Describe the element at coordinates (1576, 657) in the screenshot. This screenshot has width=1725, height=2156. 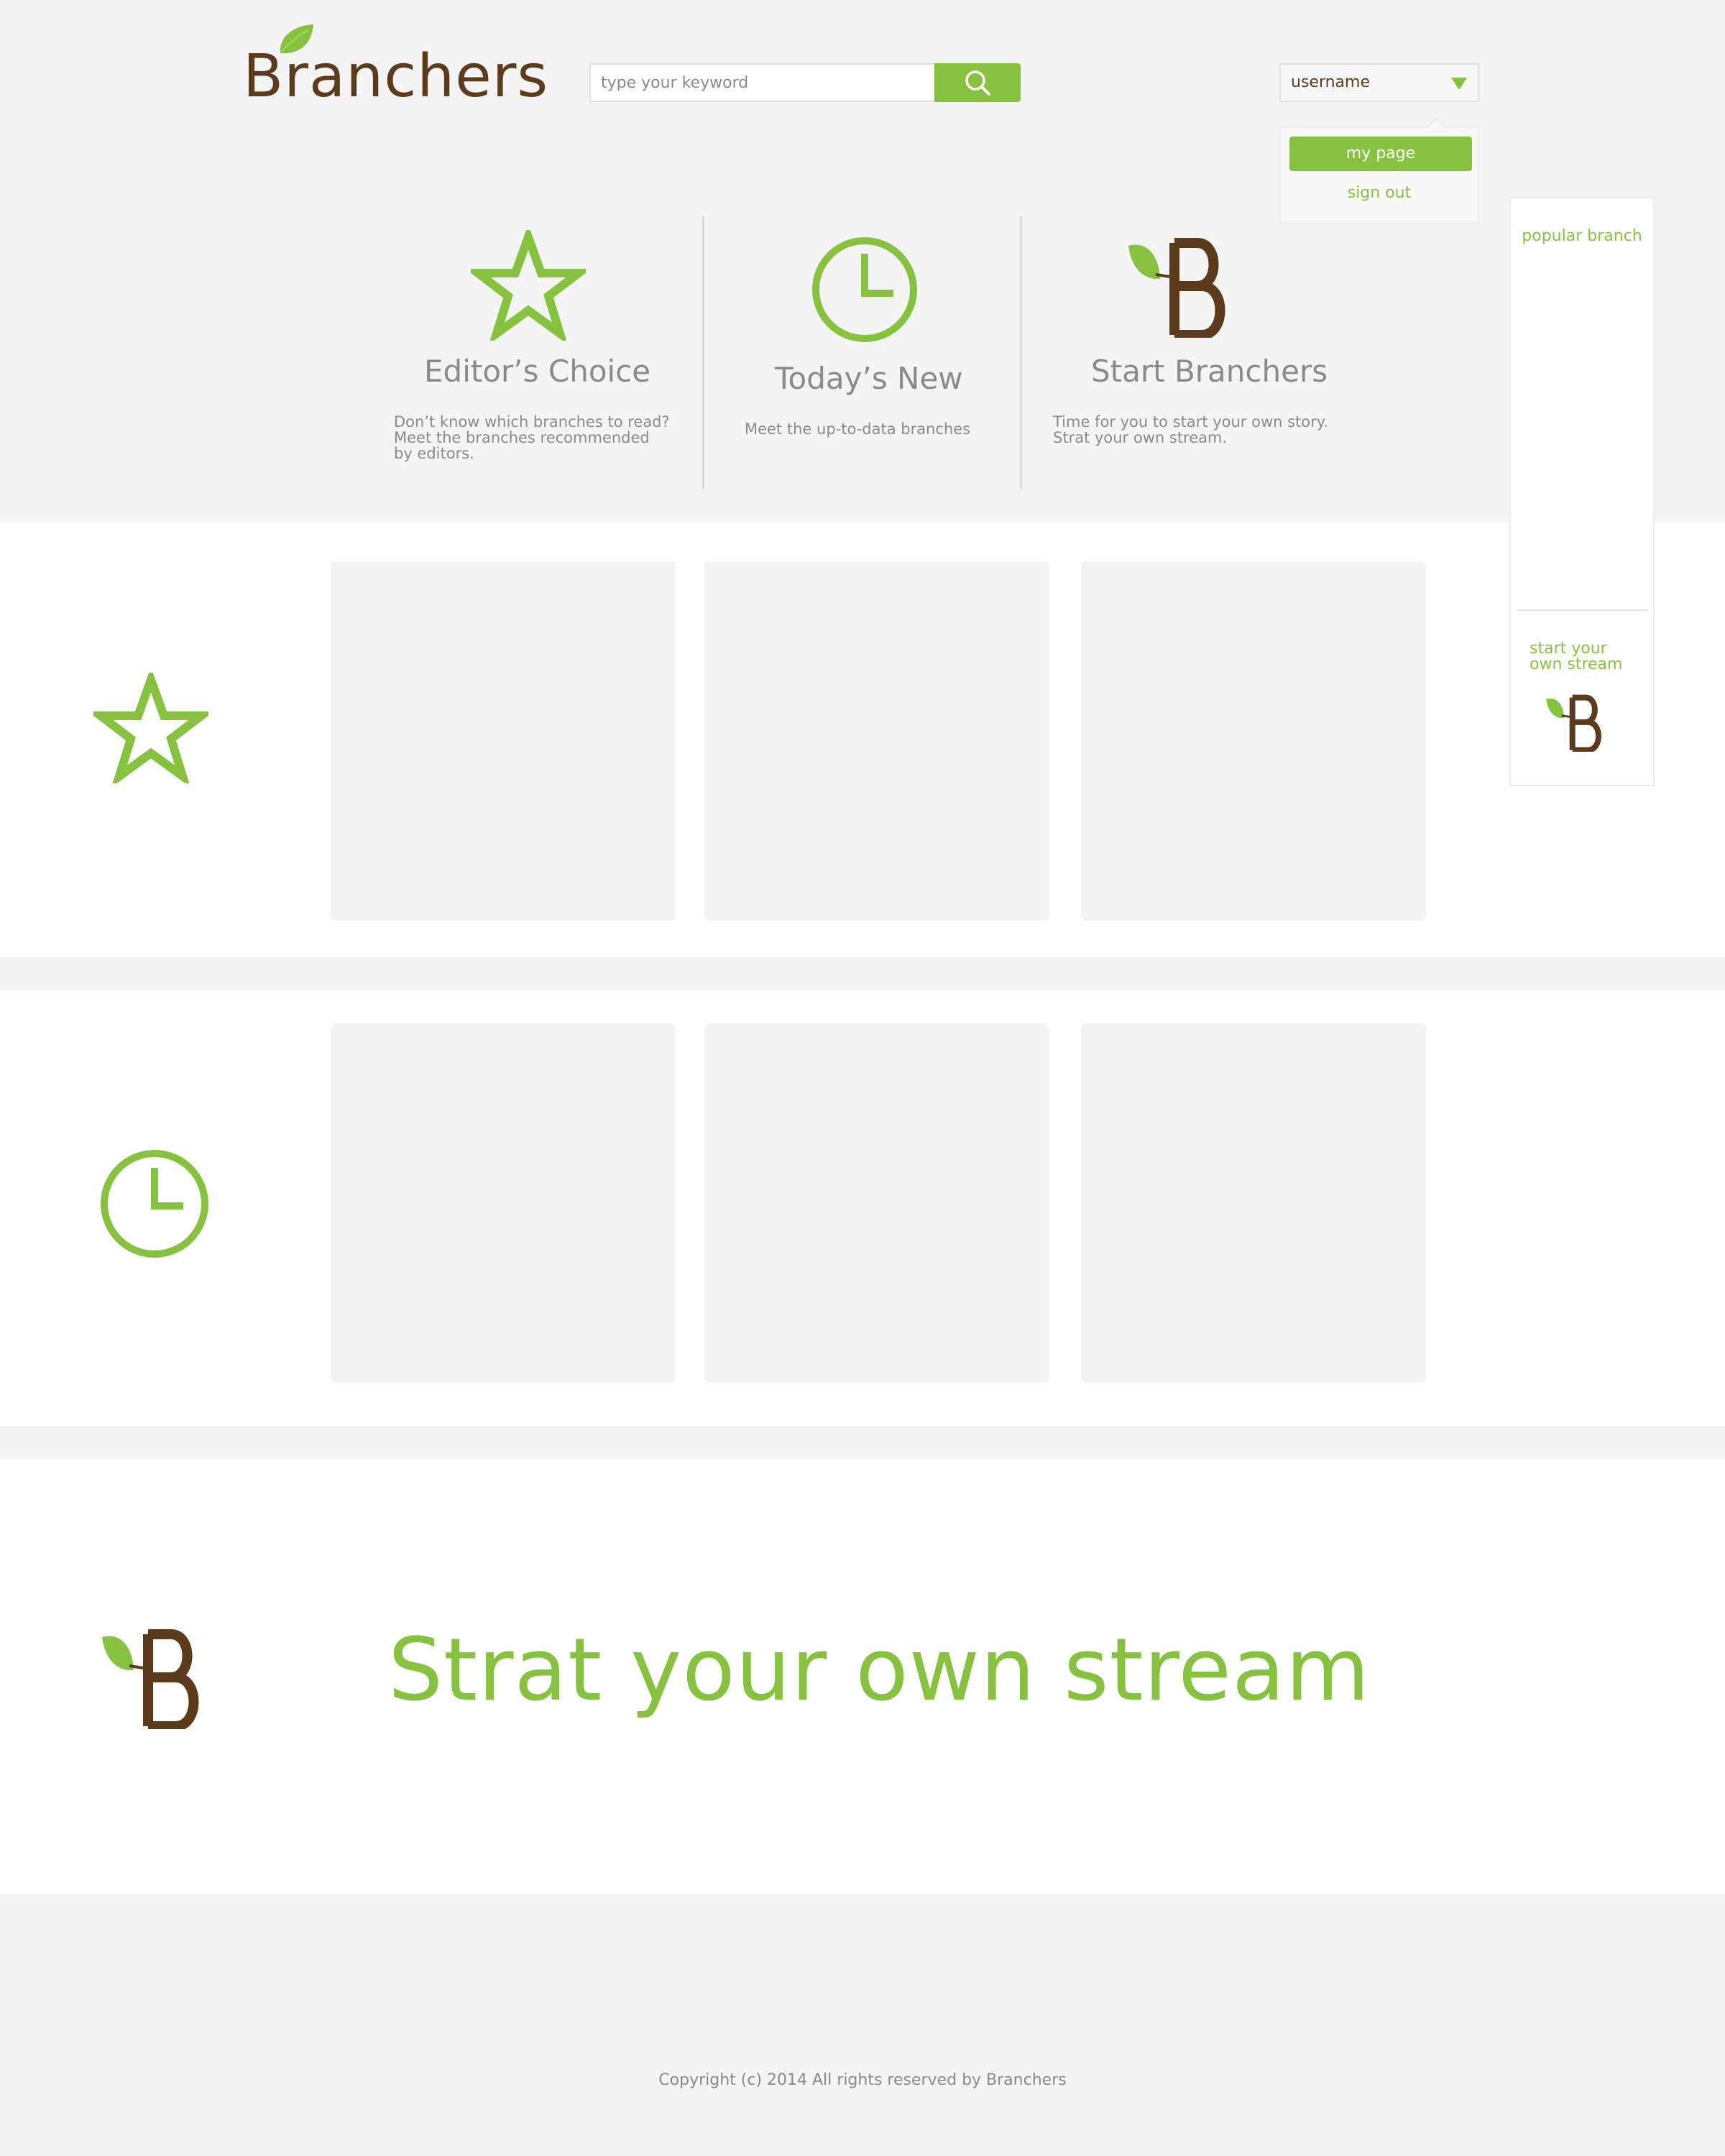
I see `sidebar-start-stream-link: start your own stream` at that location.